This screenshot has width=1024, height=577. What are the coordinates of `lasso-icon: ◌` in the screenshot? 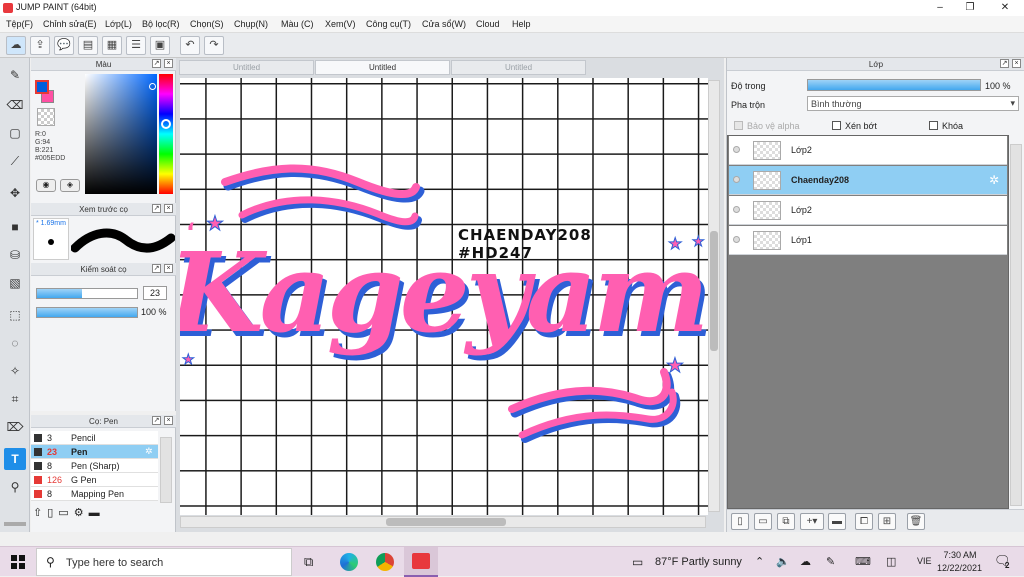 It's located at (15, 343).